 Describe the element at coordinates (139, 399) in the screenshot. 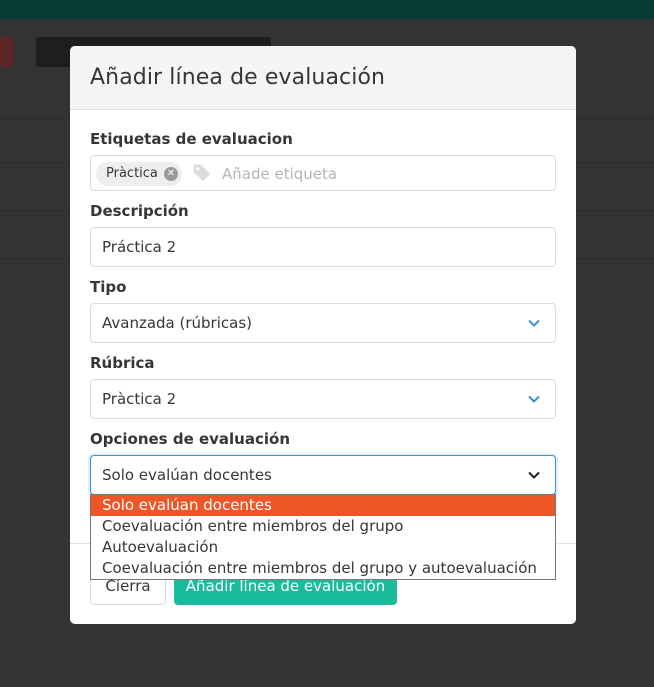

I see `rubric-value: Pràctica 2` at that location.